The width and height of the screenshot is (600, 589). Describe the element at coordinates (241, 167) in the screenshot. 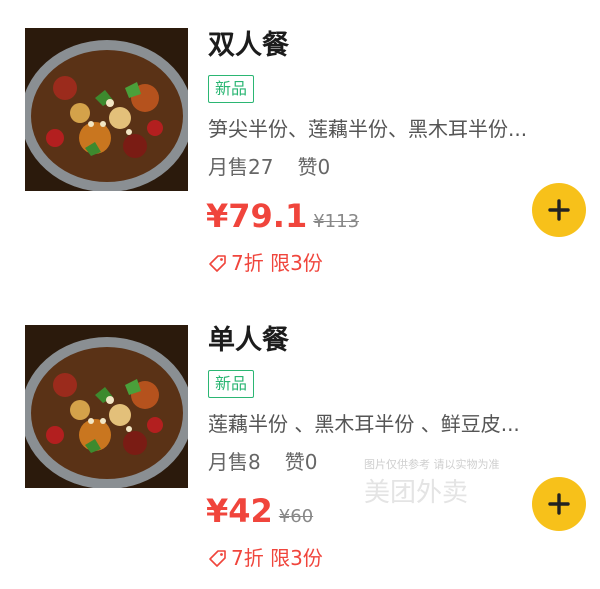

I see `monthly-sales: 月售27` at that location.